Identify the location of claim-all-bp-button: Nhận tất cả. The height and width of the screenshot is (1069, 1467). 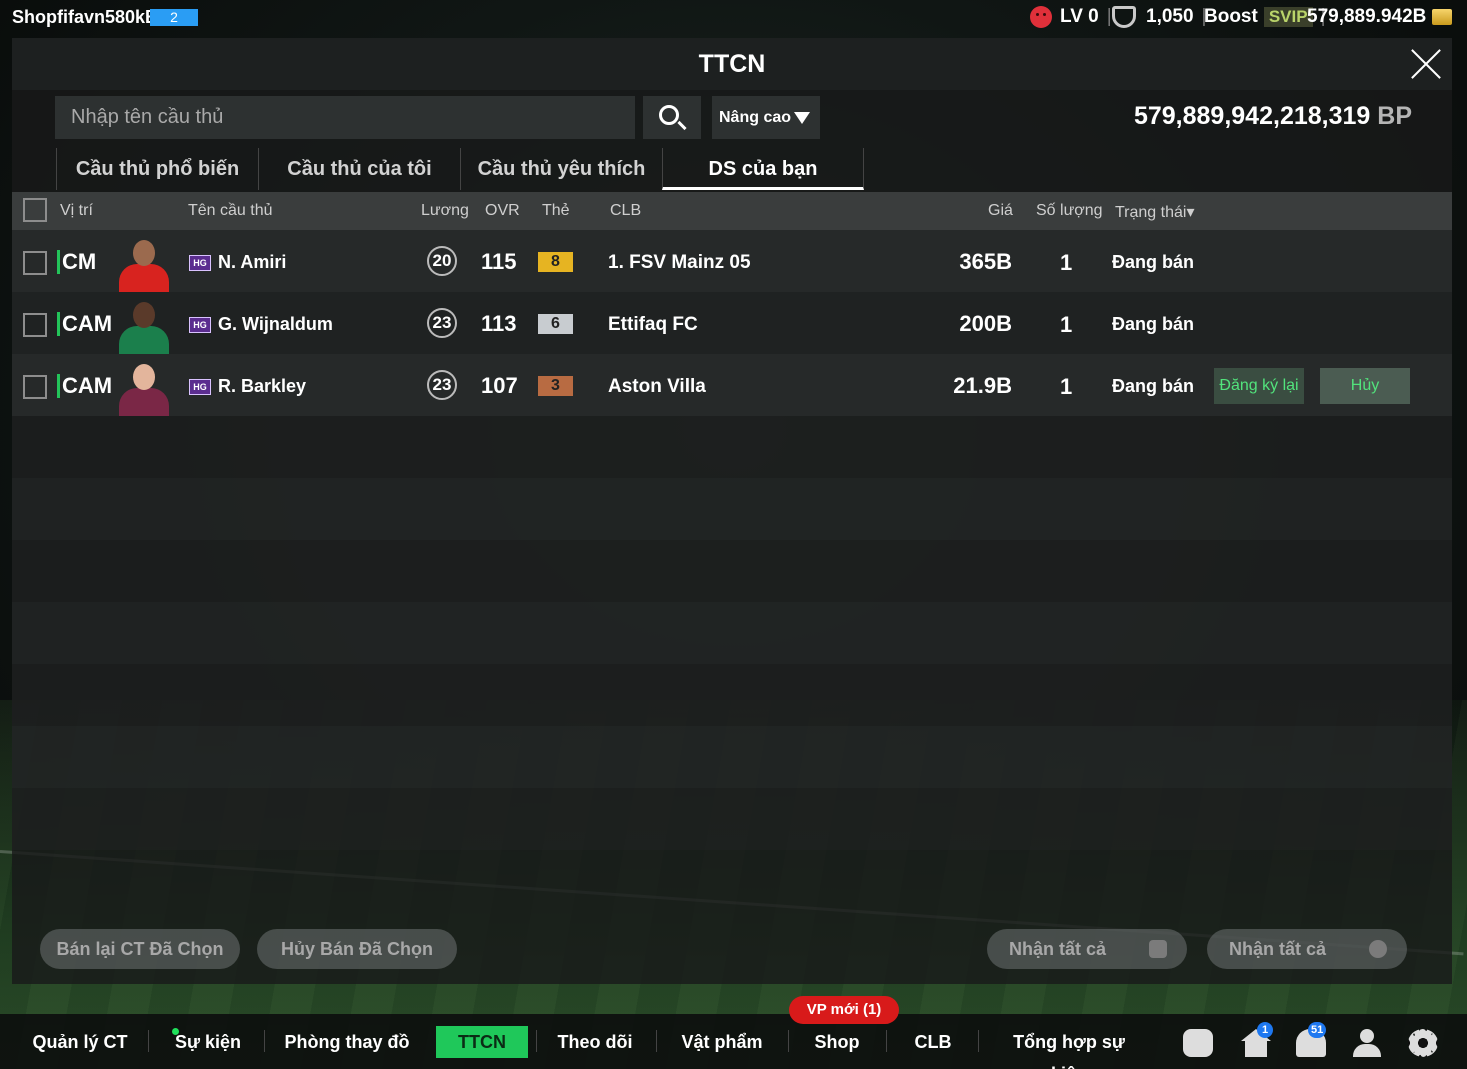
(1307, 949).